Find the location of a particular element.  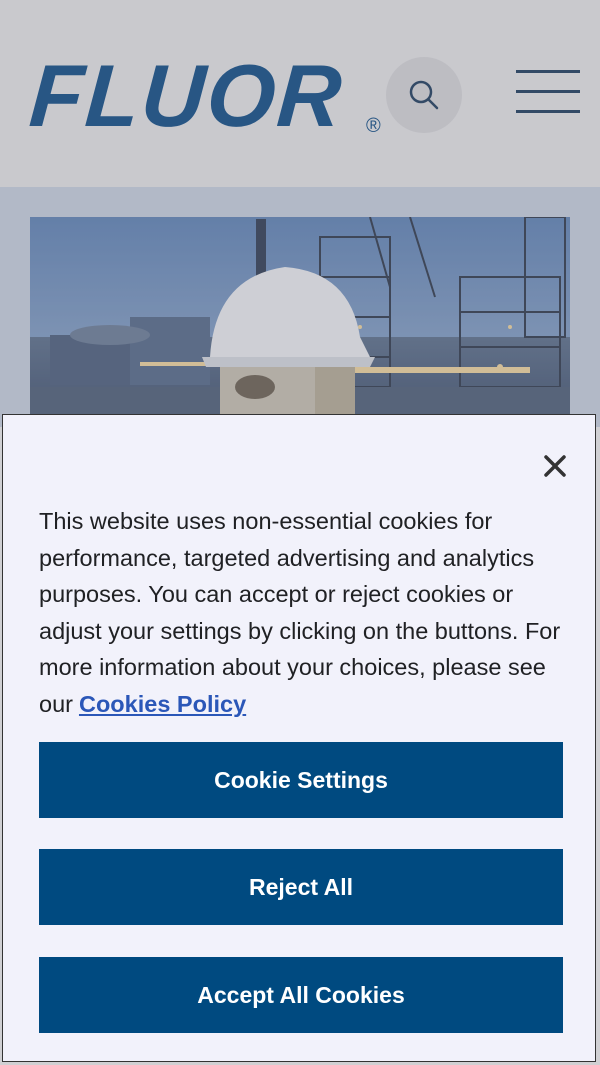

search-icon is located at coordinates (424, 95).